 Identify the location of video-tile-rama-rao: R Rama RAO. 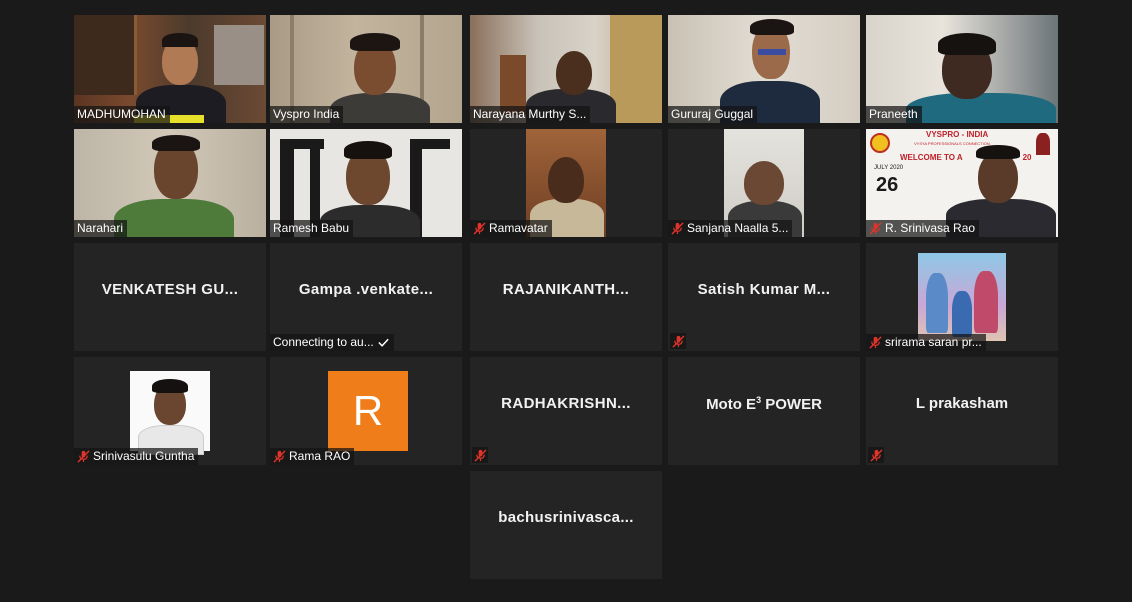
(366, 411).